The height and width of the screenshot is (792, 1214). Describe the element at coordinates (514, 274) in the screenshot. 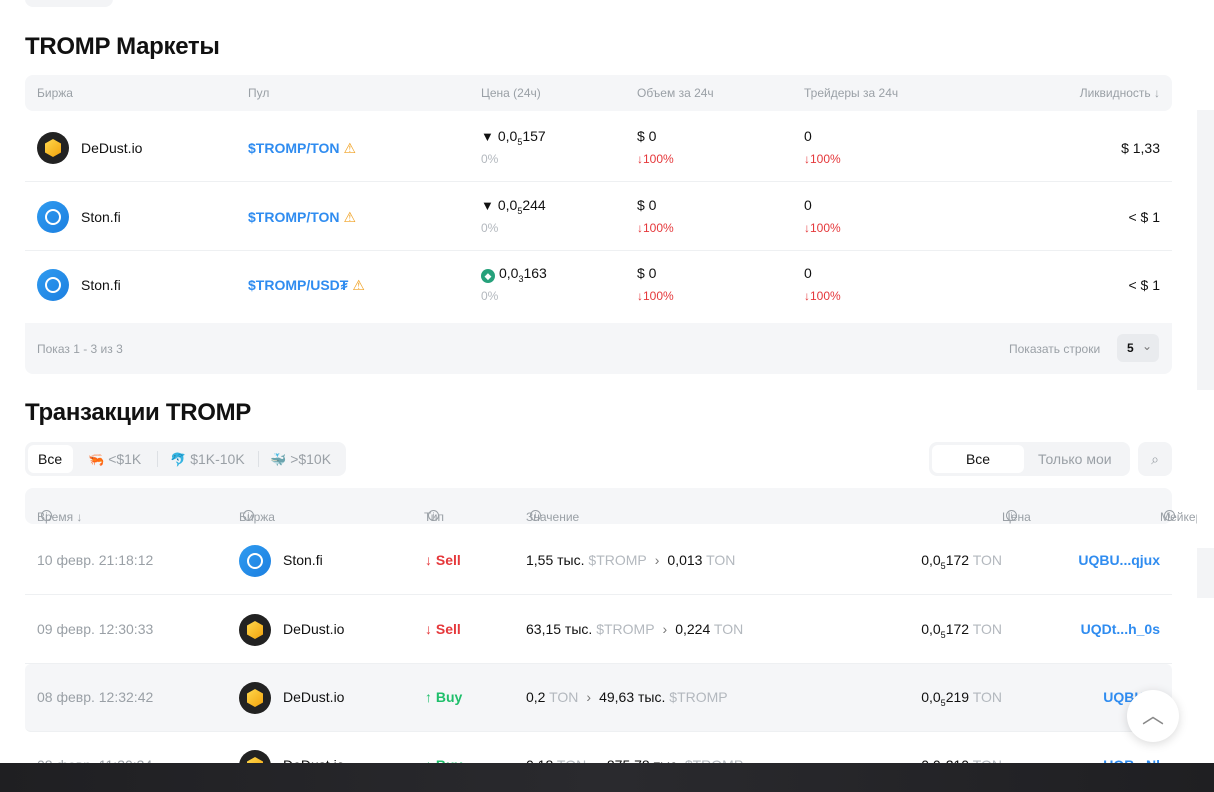

I see `market-price: ◆ 0,03163` at that location.